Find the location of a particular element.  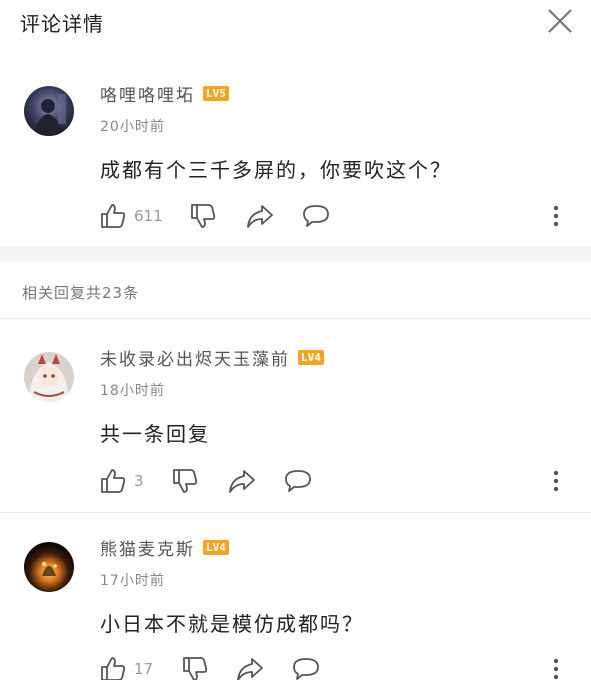

username: 未收录必出烬天玉藻前 is located at coordinates (195, 357).